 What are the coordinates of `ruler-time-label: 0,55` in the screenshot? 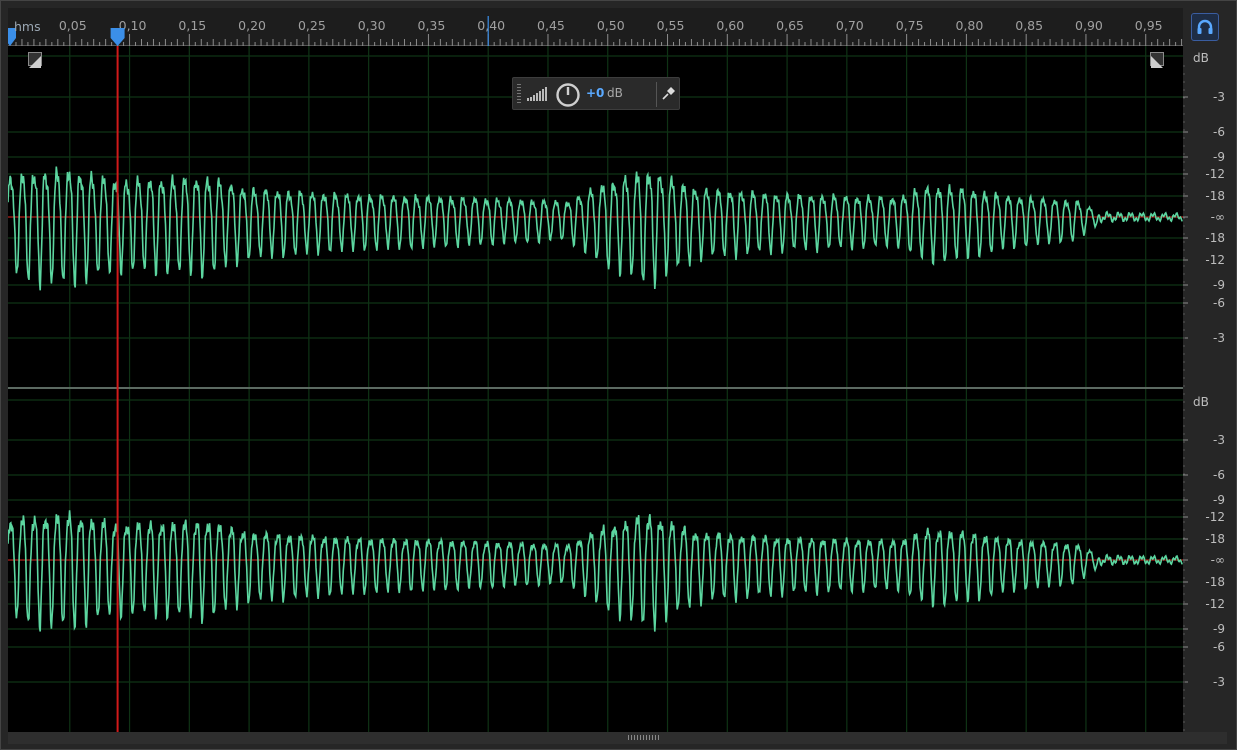 It's located at (671, 25).